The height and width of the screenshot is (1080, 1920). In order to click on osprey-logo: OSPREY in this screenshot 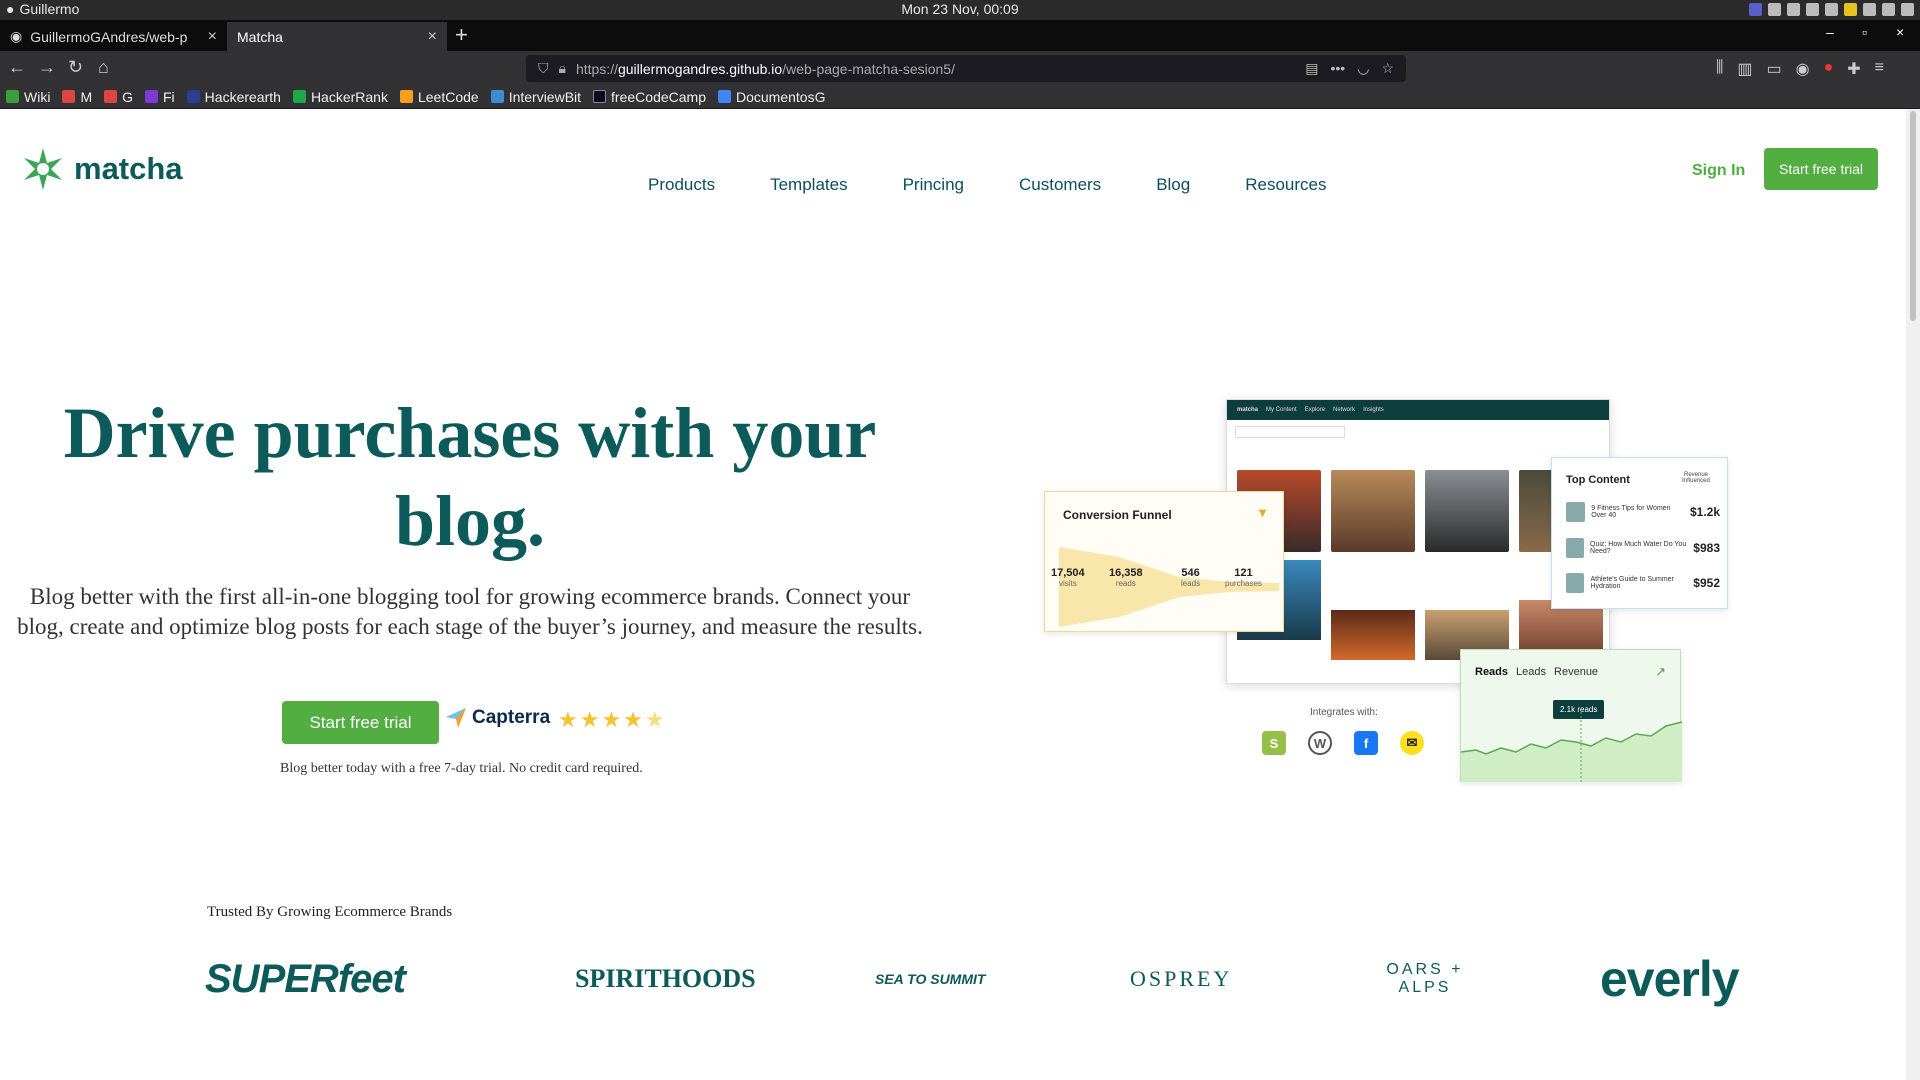, I will do `click(1181, 978)`.